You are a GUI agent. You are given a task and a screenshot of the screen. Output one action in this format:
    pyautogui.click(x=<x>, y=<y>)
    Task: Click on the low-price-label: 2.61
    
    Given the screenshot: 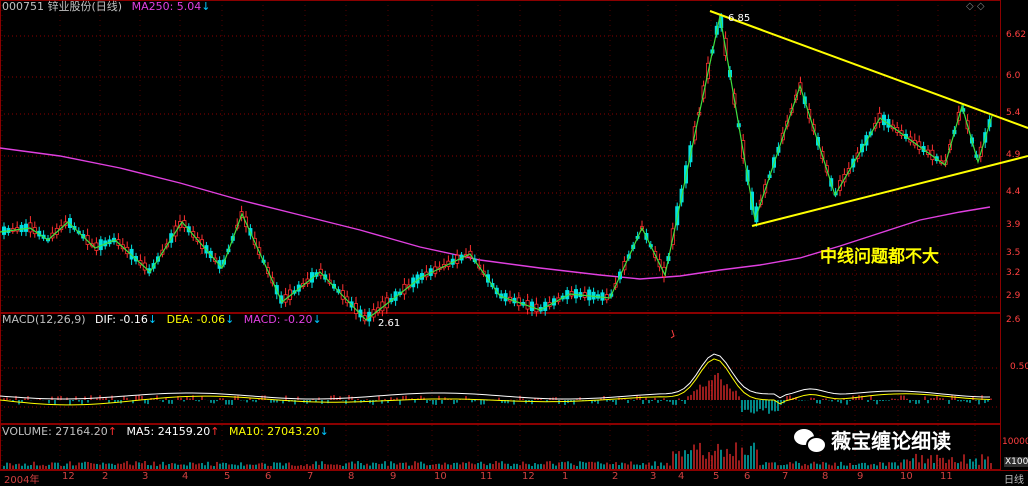 What is the action you would take?
    pyautogui.click(x=389, y=323)
    